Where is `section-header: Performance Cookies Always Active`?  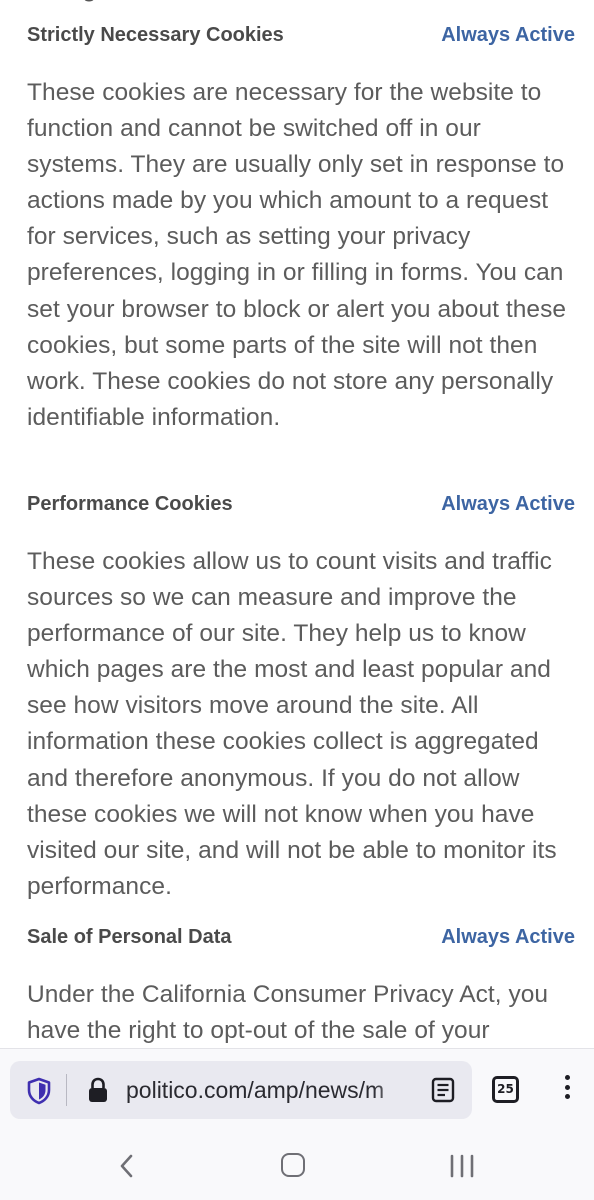 section-header: Performance Cookies Always Active is located at coordinates (302, 504).